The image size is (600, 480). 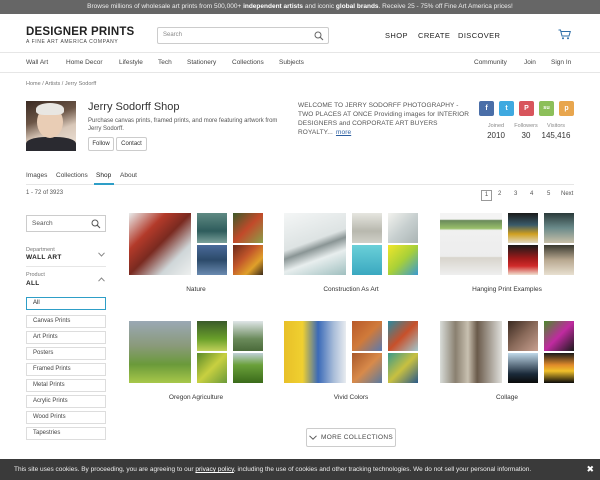 I want to click on product-option-posters: Posters, so click(x=66, y=353).